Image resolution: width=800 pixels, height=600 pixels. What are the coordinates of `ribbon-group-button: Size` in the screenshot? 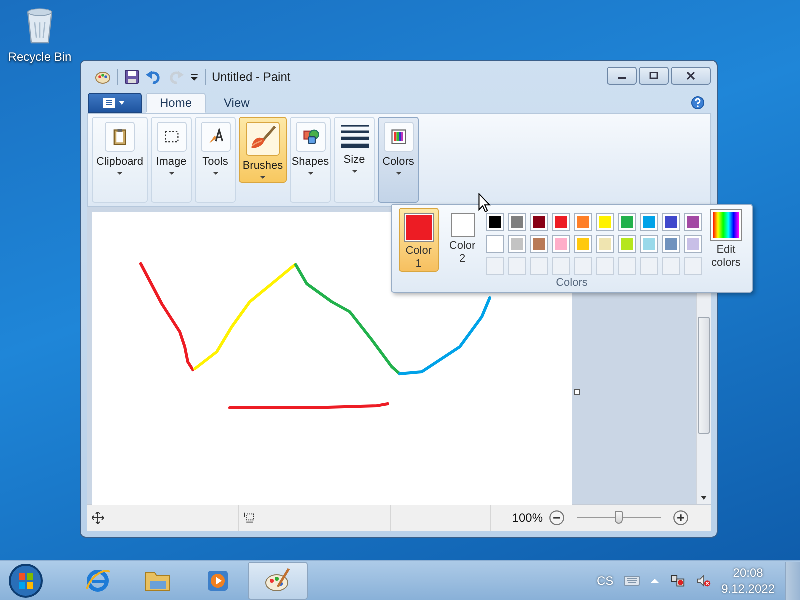 It's located at (354, 160).